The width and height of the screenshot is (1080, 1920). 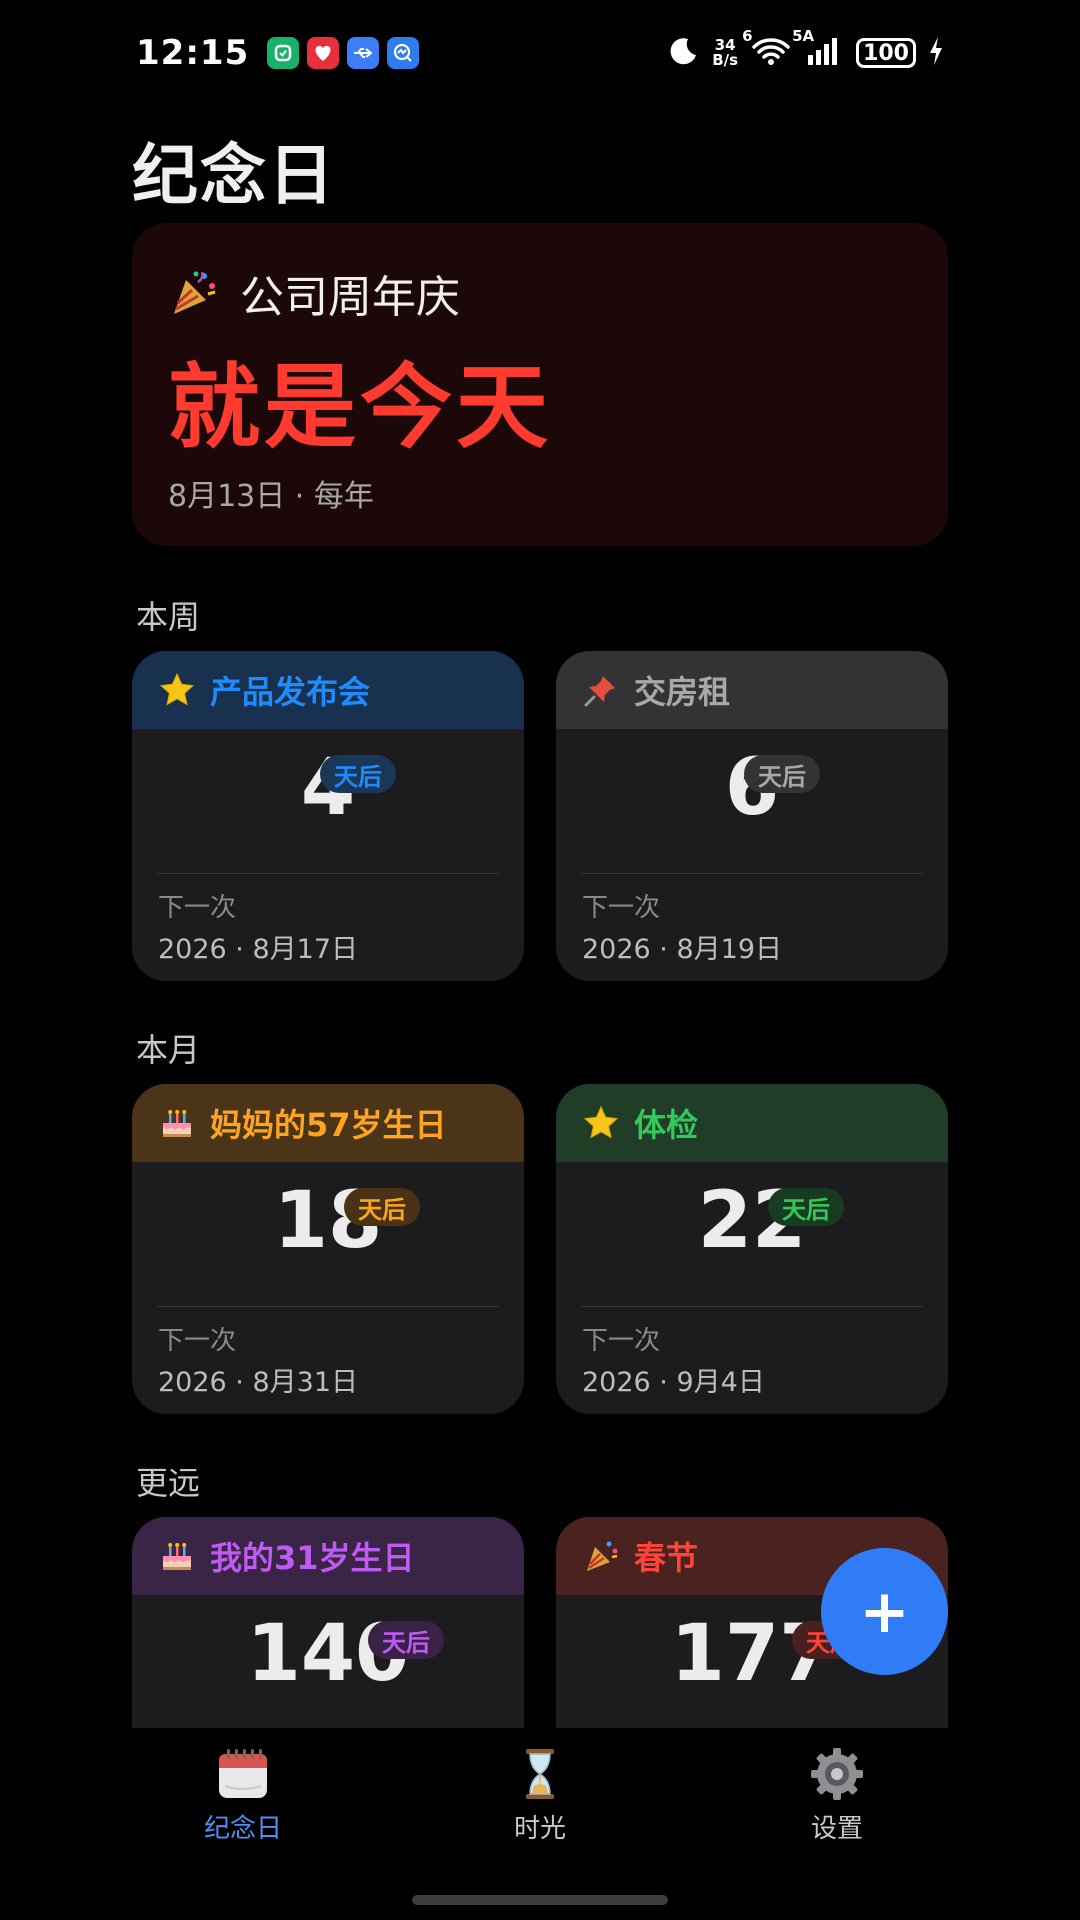 I want to click on card-title: 春节, so click(x=666, y=1558).